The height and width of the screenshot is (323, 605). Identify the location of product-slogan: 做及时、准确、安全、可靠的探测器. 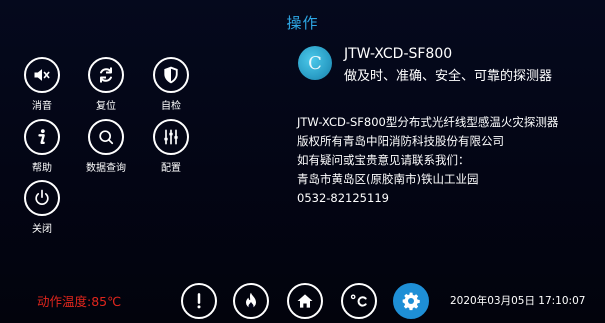
(448, 76).